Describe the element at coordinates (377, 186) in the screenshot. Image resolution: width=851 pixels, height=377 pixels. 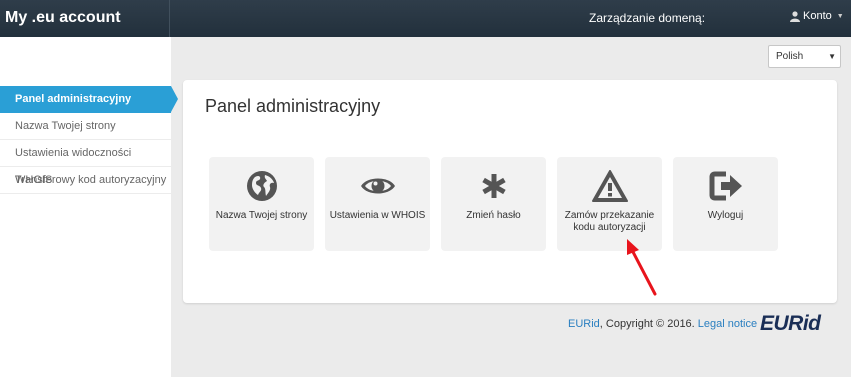
I see `eye-icon` at that location.